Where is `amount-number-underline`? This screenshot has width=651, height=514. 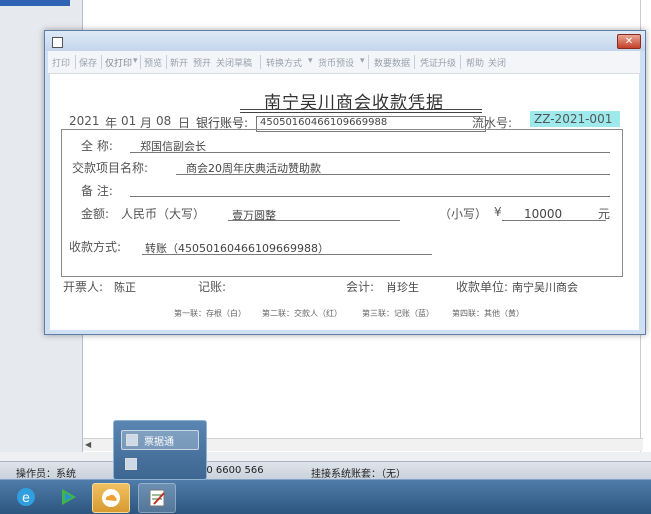
amount-number-underline is located at coordinates (554, 220).